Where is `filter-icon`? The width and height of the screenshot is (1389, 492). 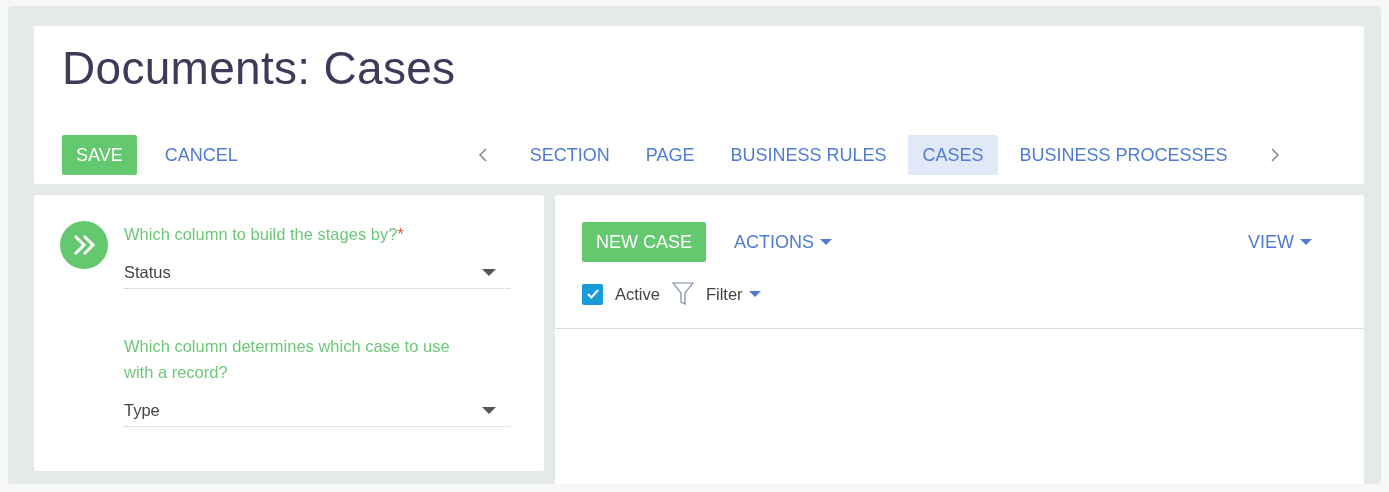 filter-icon is located at coordinates (682, 294).